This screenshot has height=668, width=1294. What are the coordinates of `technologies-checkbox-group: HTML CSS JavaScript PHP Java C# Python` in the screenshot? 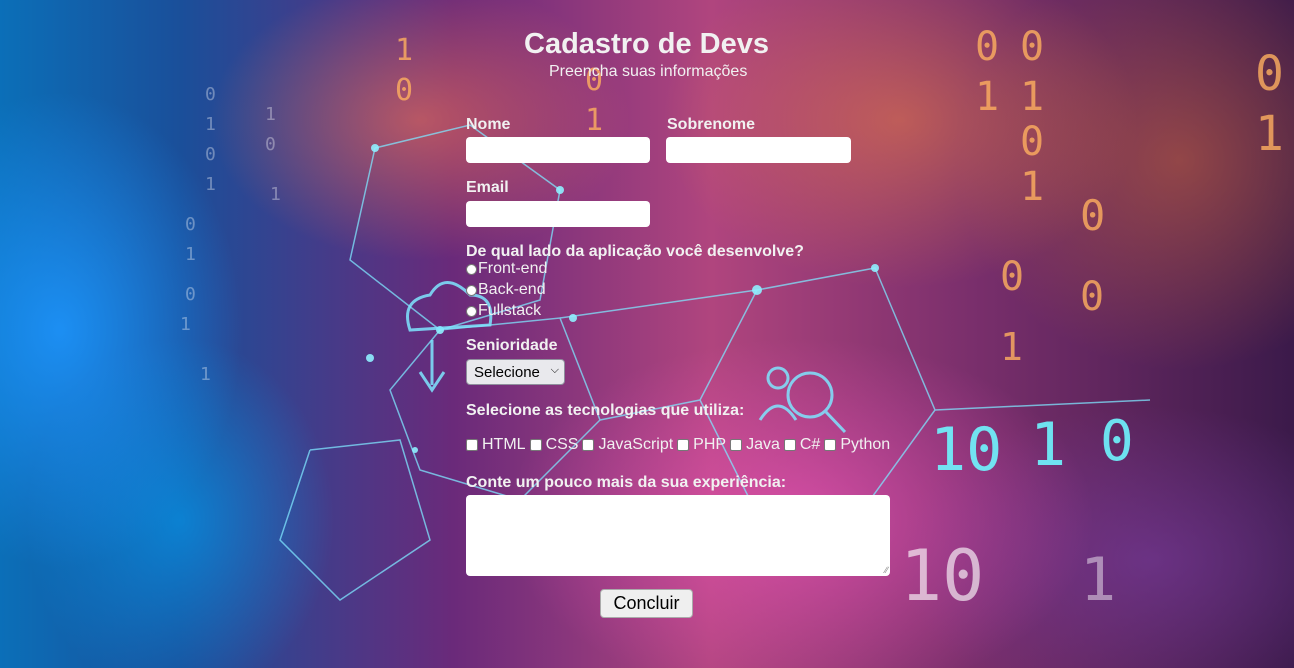 It's located at (680, 445).